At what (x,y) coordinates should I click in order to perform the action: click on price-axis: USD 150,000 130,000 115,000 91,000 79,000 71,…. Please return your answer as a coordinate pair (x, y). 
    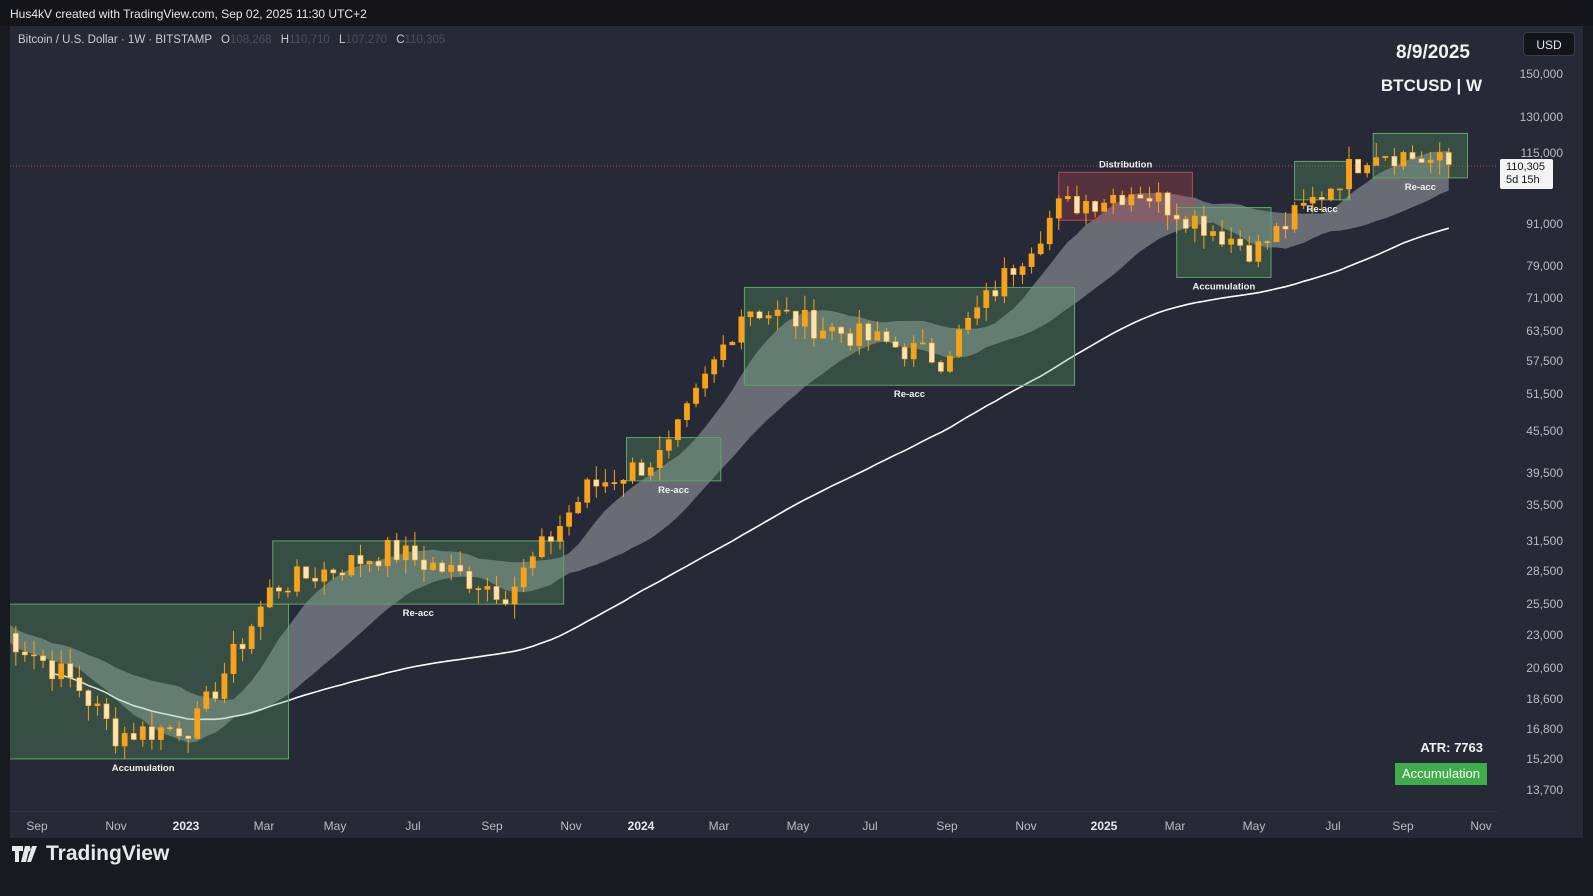
    Looking at the image, I should click on (1540, 418).